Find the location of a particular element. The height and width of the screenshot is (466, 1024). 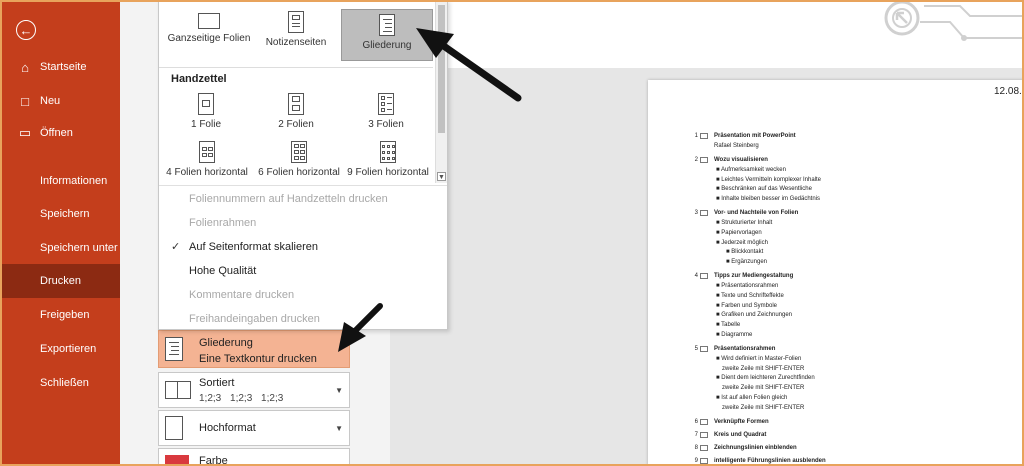

outline-subitem-text: ■ Beschränken auf das Wesentliche is located at coordinates (764, 189).